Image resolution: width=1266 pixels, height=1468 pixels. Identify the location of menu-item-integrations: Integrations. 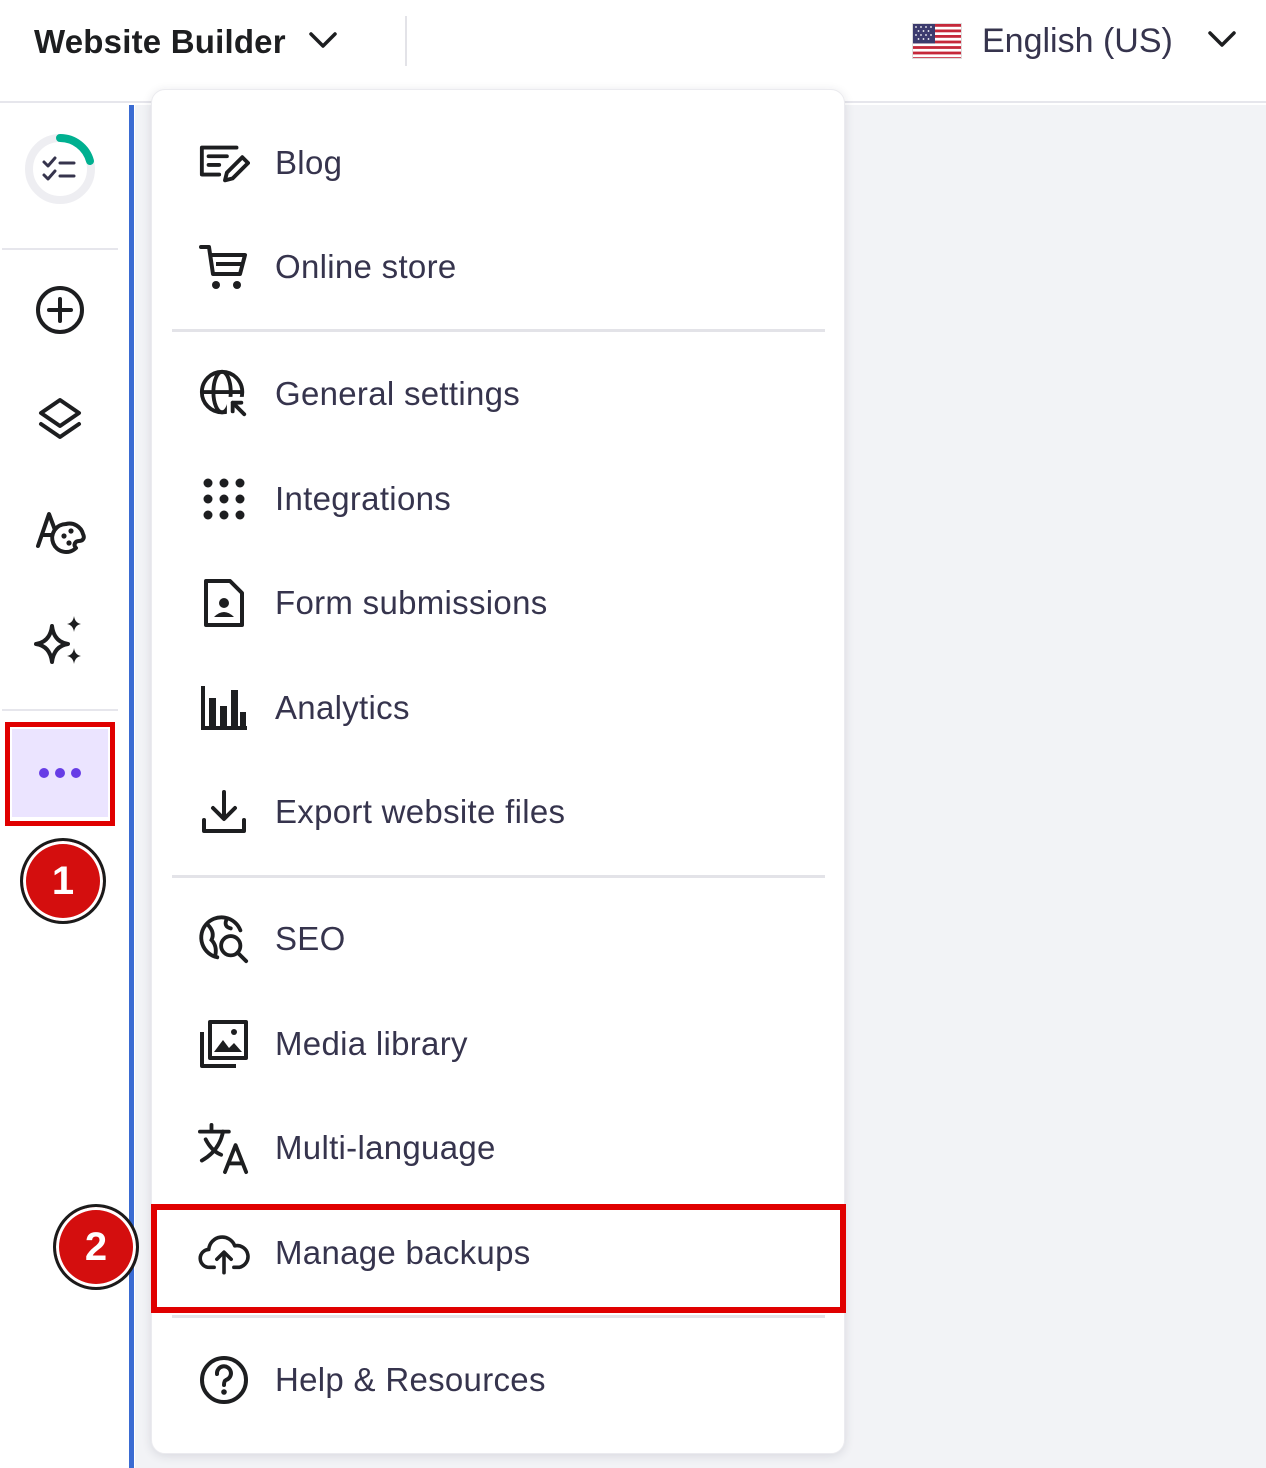
(499, 499).